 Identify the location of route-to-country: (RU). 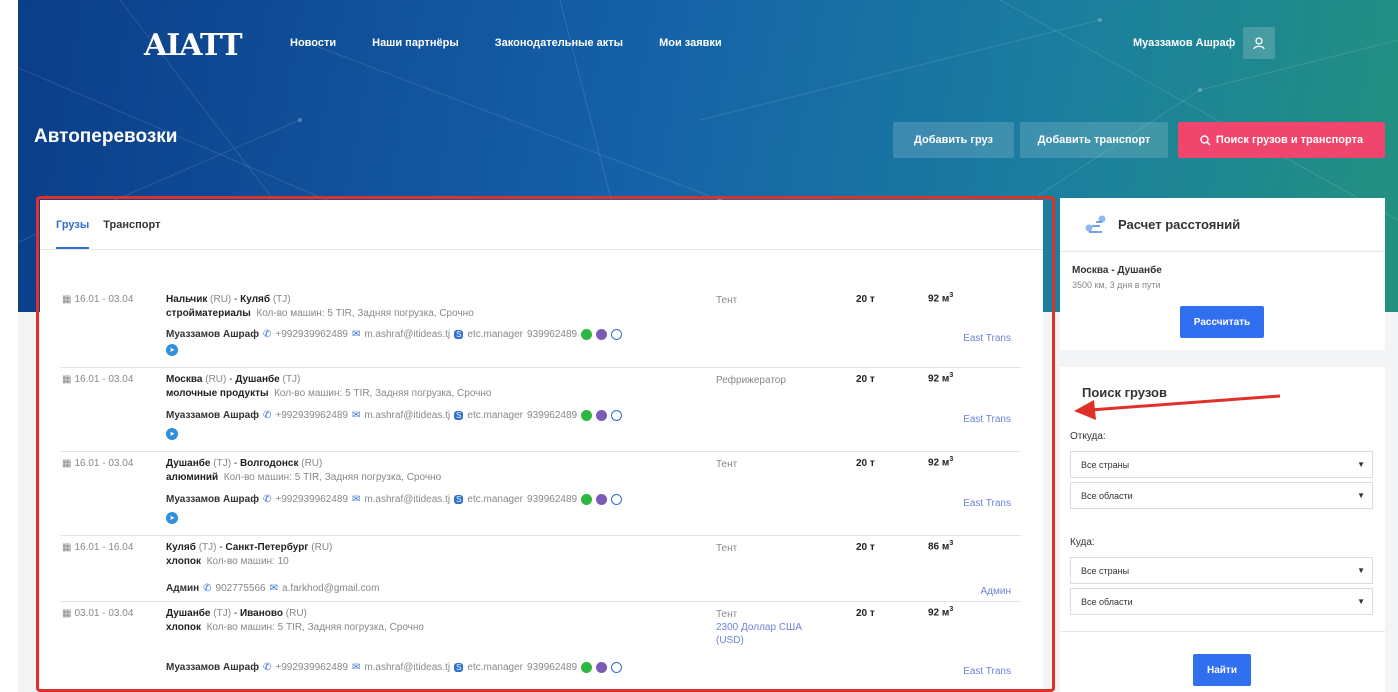
(296, 613).